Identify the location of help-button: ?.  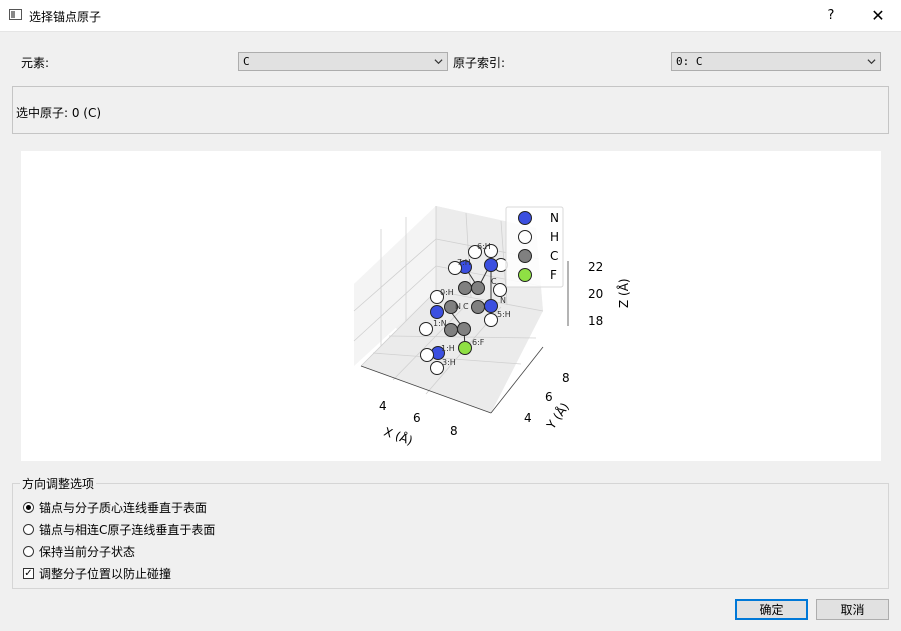
(831, 15).